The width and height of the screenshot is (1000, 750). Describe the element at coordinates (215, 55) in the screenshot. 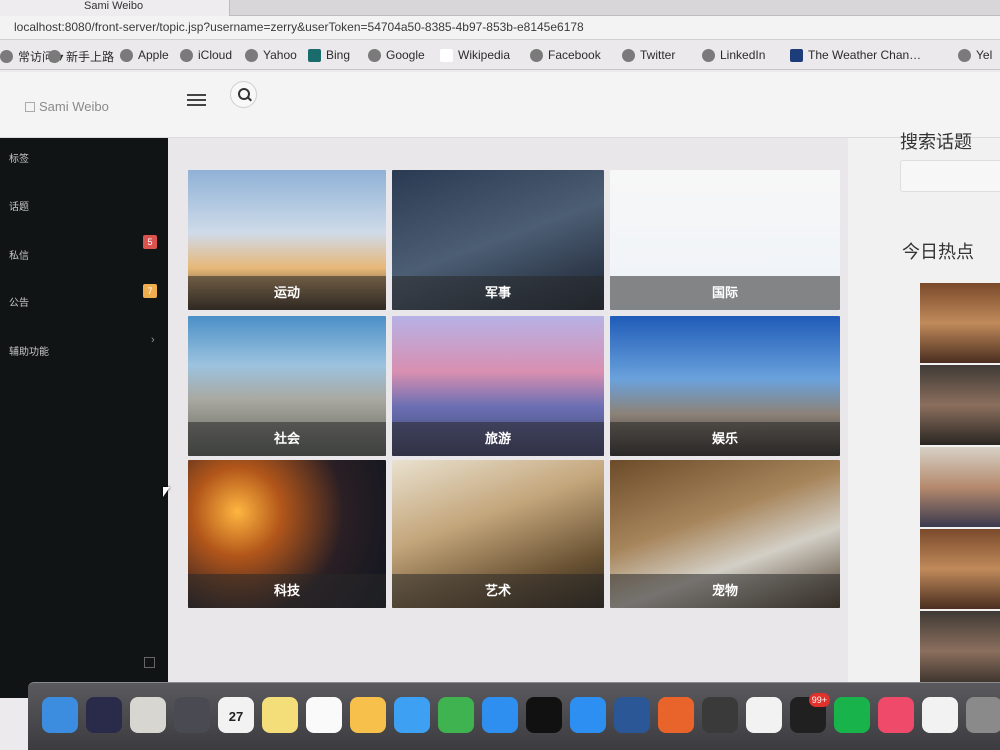

I see `bookmark-label: iCloud` at that location.